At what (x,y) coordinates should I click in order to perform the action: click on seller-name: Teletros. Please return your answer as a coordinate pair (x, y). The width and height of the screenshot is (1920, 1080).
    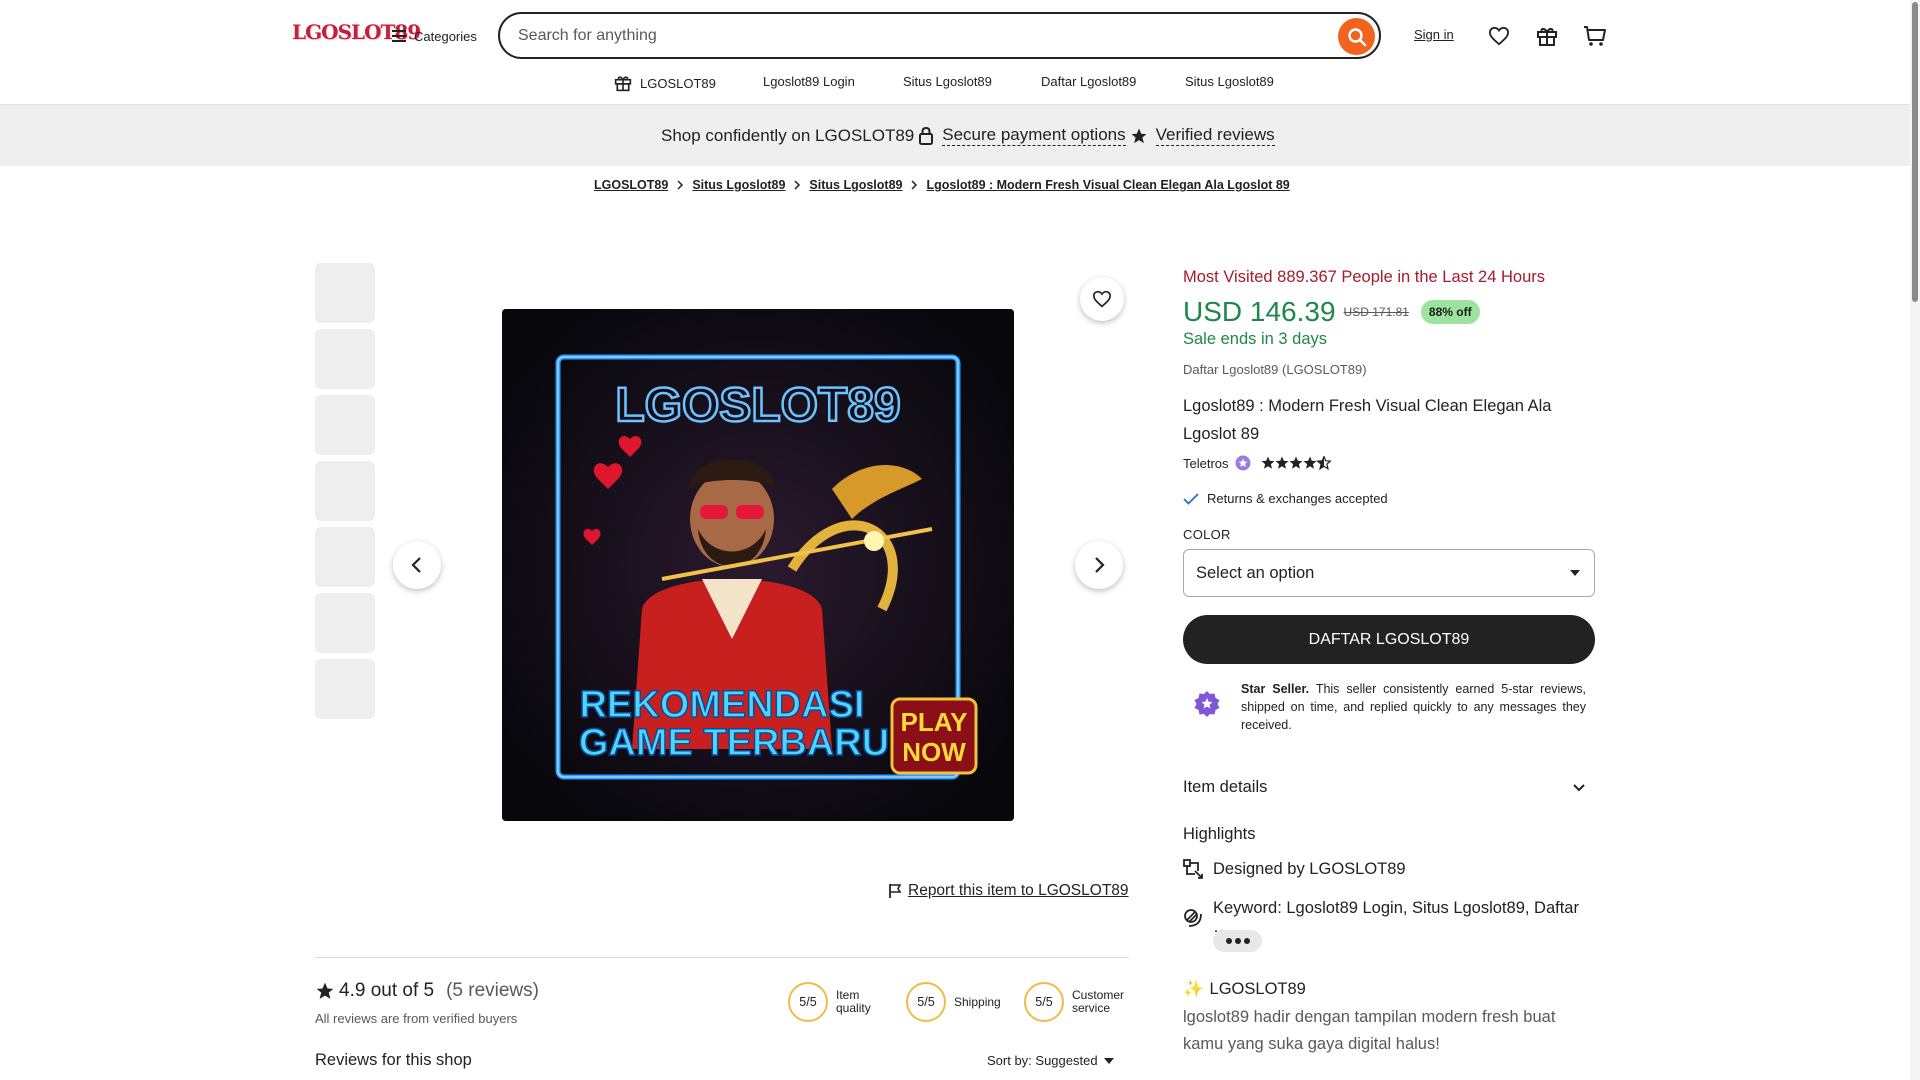
    Looking at the image, I should click on (1206, 463).